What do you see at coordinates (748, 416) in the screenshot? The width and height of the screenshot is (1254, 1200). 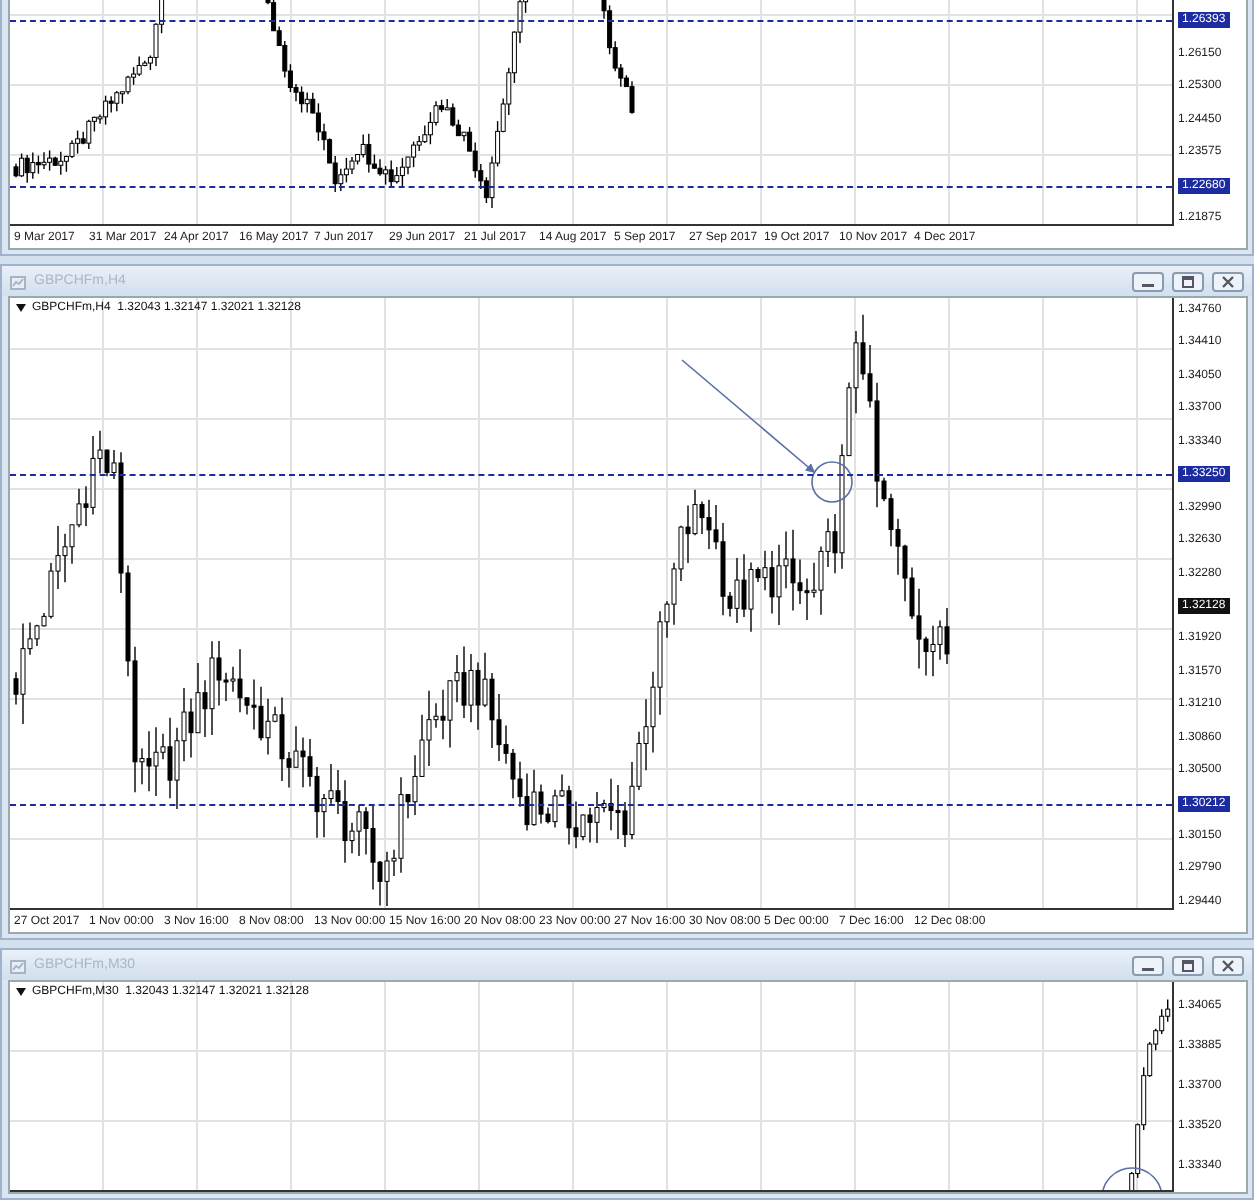 I see `arrow` at bounding box center [748, 416].